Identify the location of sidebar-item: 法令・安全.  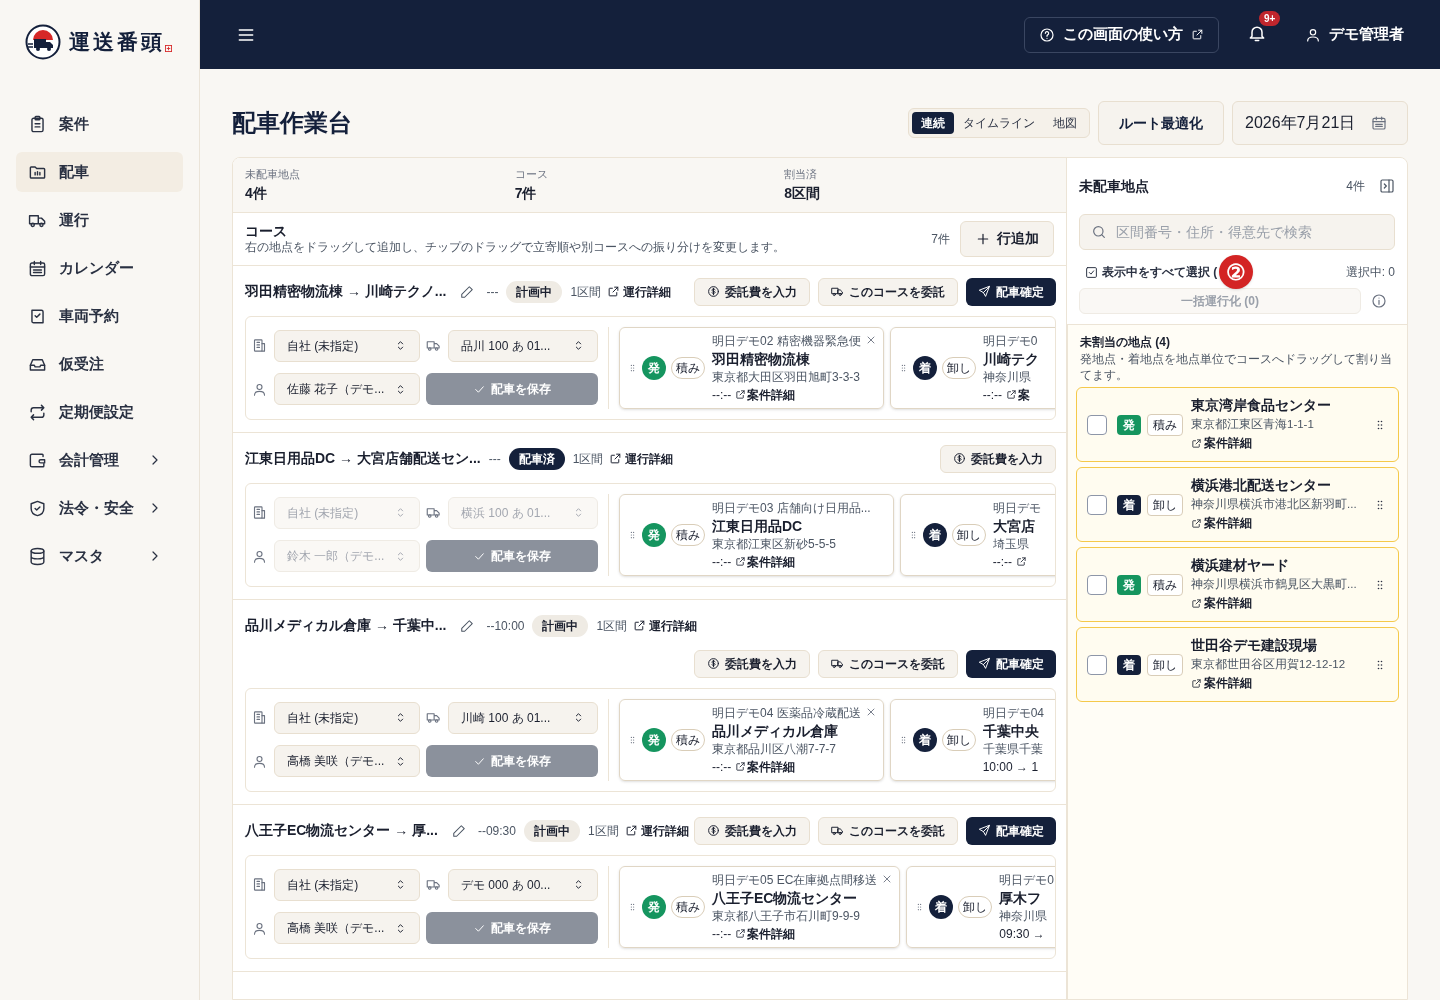
(99, 508).